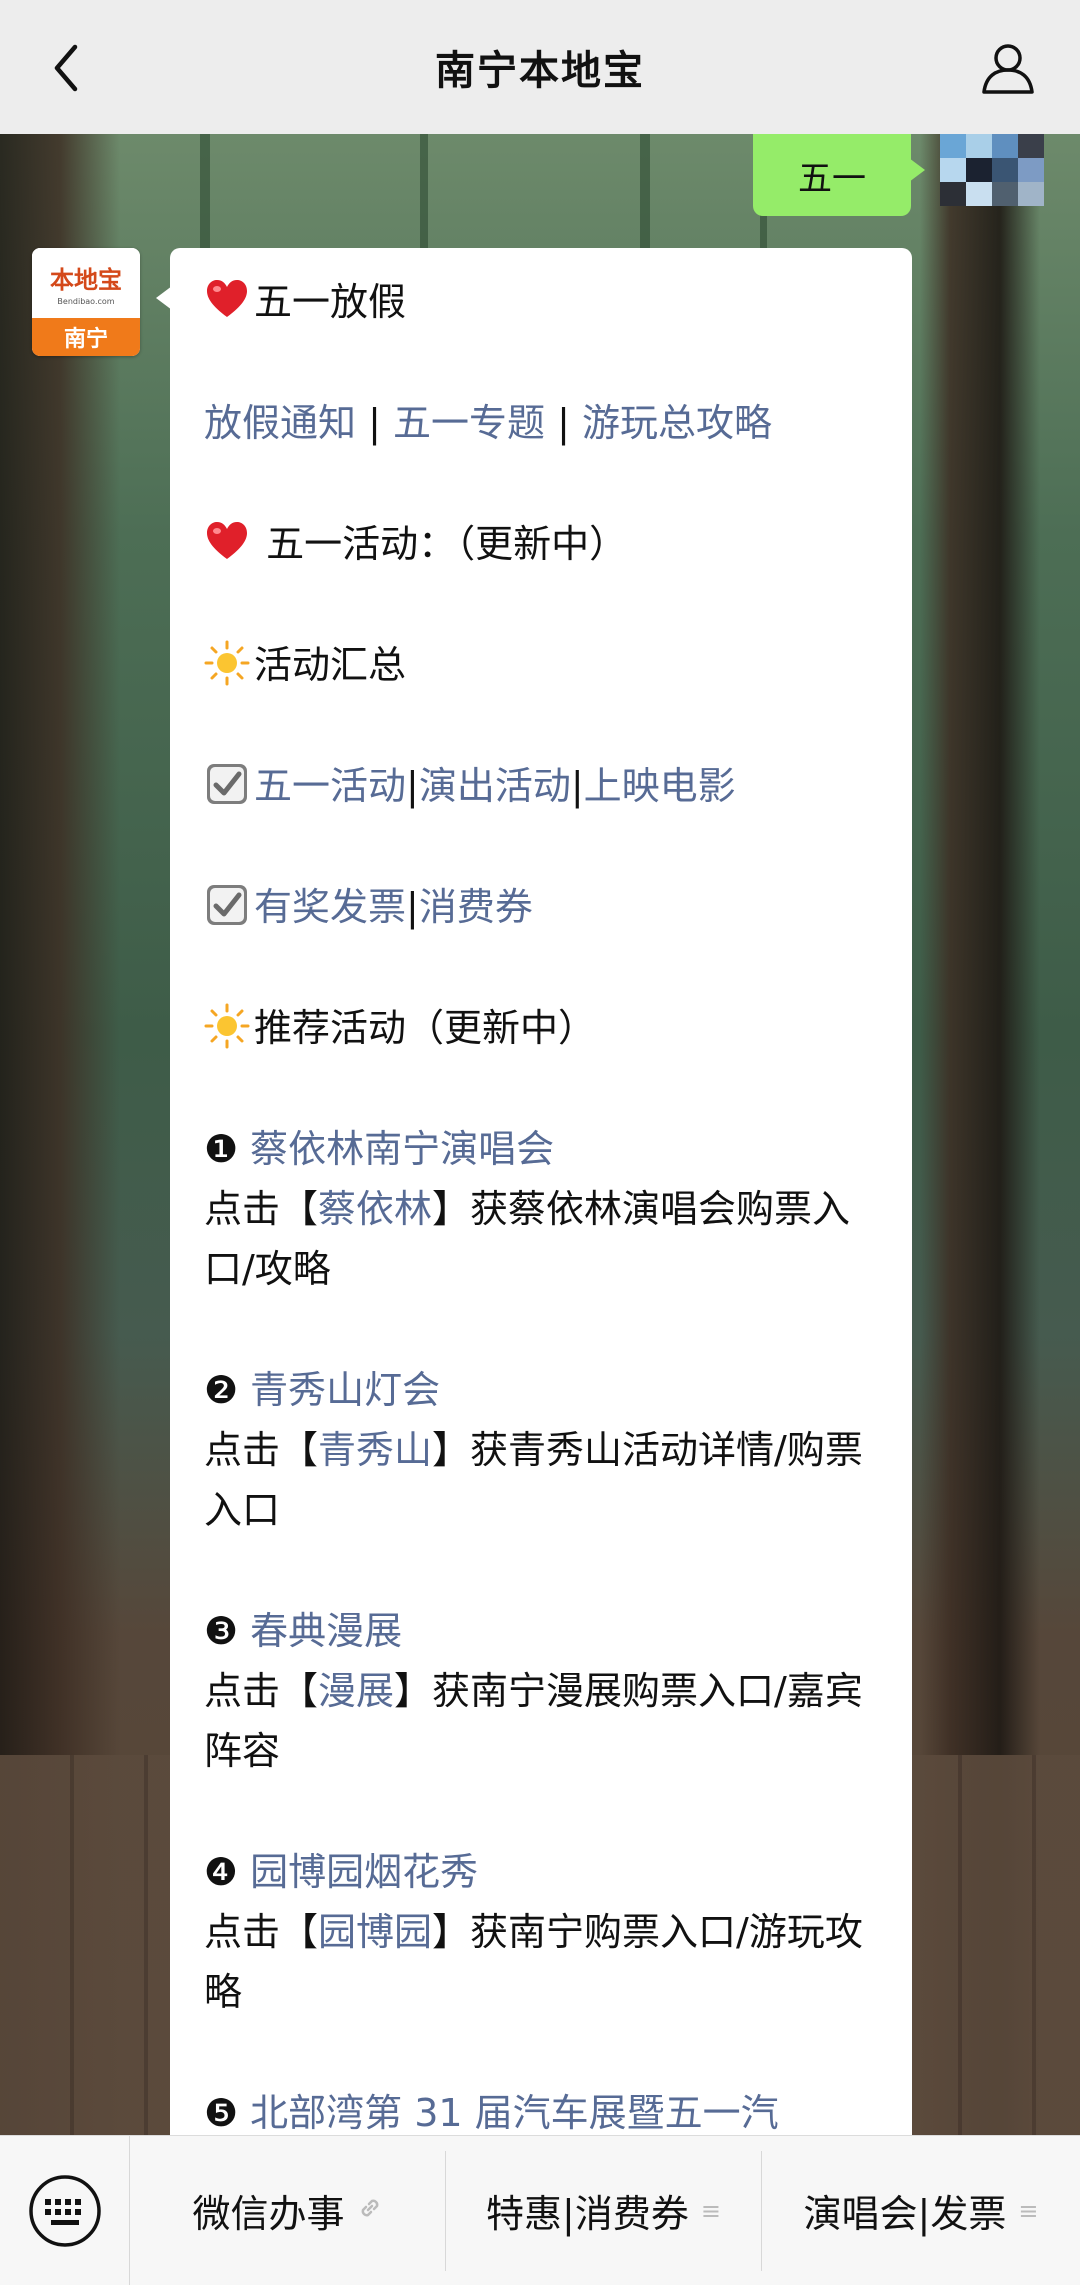 The height and width of the screenshot is (2285, 1080). I want to click on links-row-2: 五一活动|演出活动|上映电影, so click(543, 786).